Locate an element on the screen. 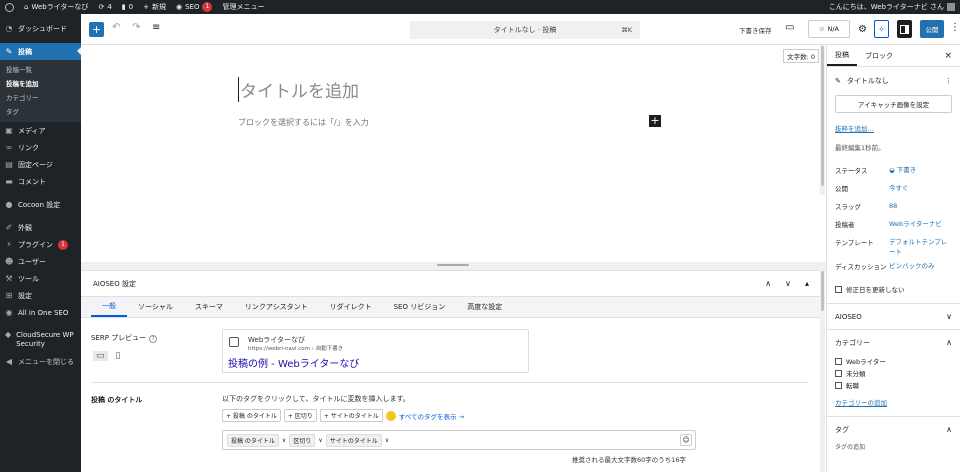  sidebar-item-cloudsecure: ◆ CloudSecure WP Security is located at coordinates (40, 340).